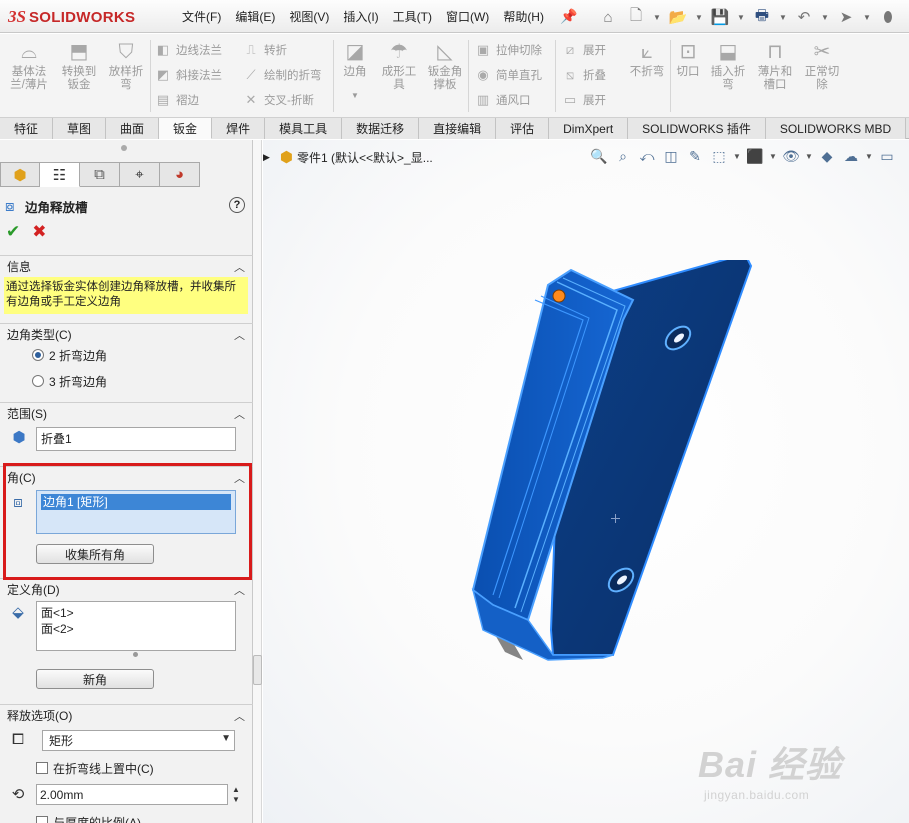 Image resolution: width=909 pixels, height=823 pixels. What do you see at coordinates (257, 481) in the screenshot?
I see `panel-splitter` at bounding box center [257, 481].